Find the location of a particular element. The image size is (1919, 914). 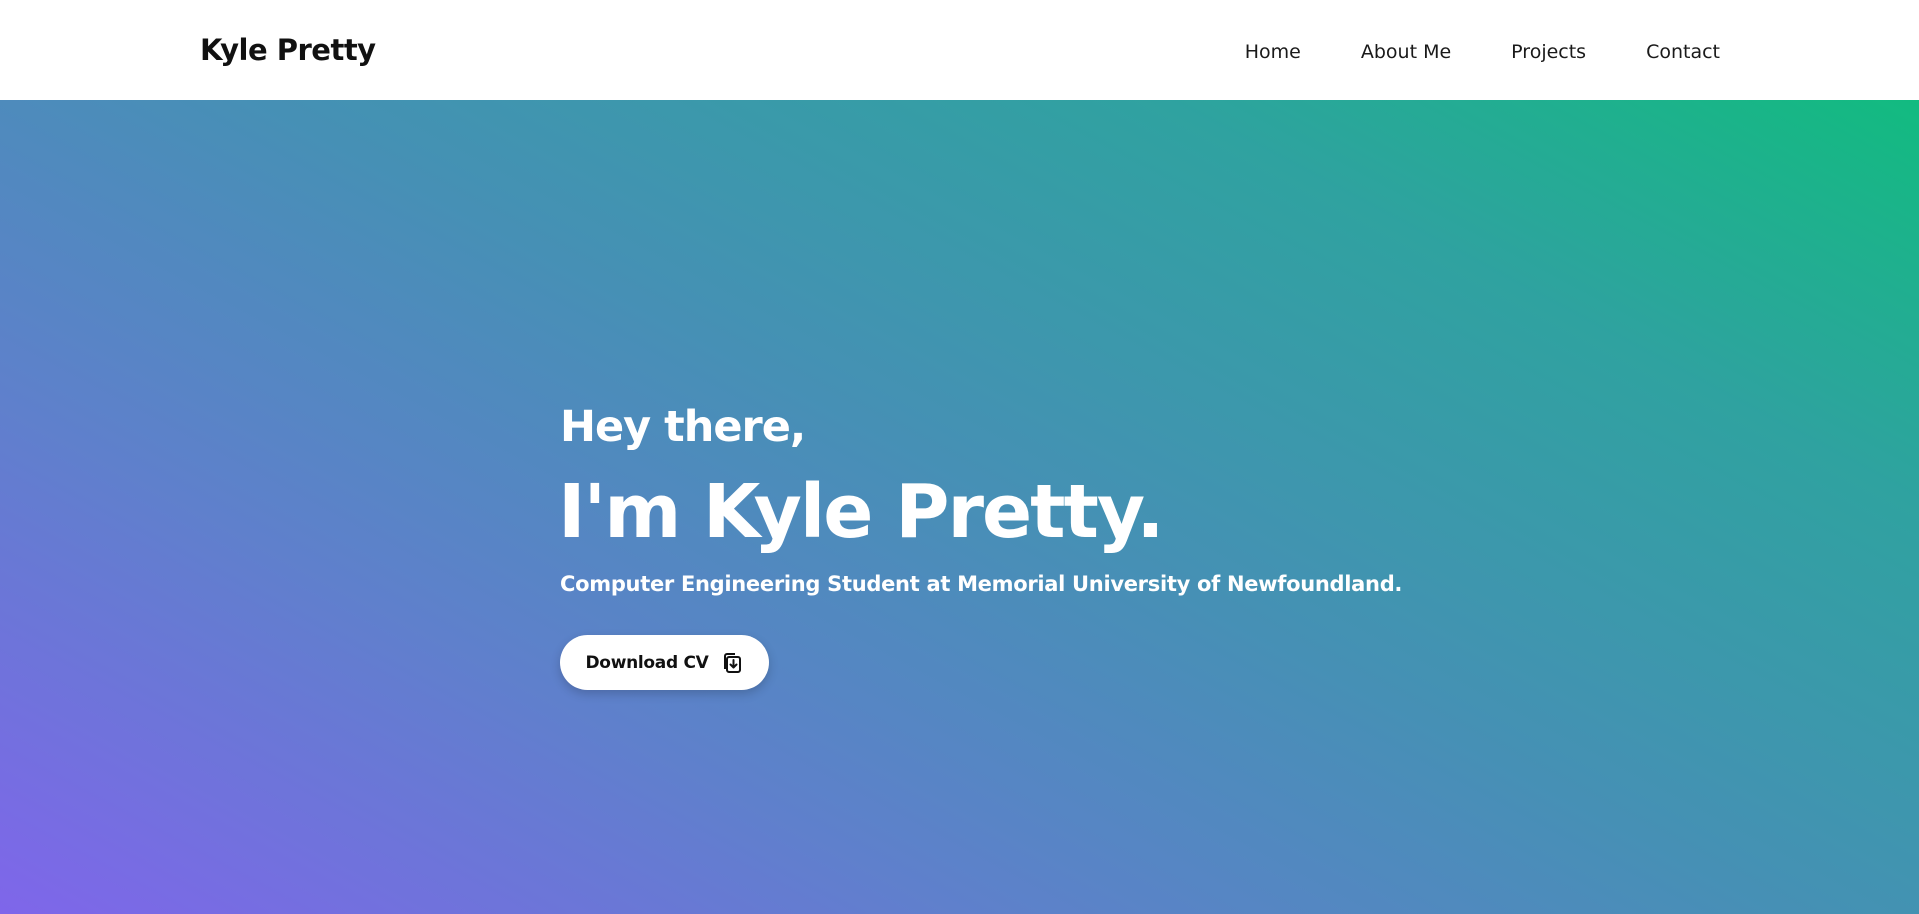

download-file-icon is located at coordinates (733, 663).